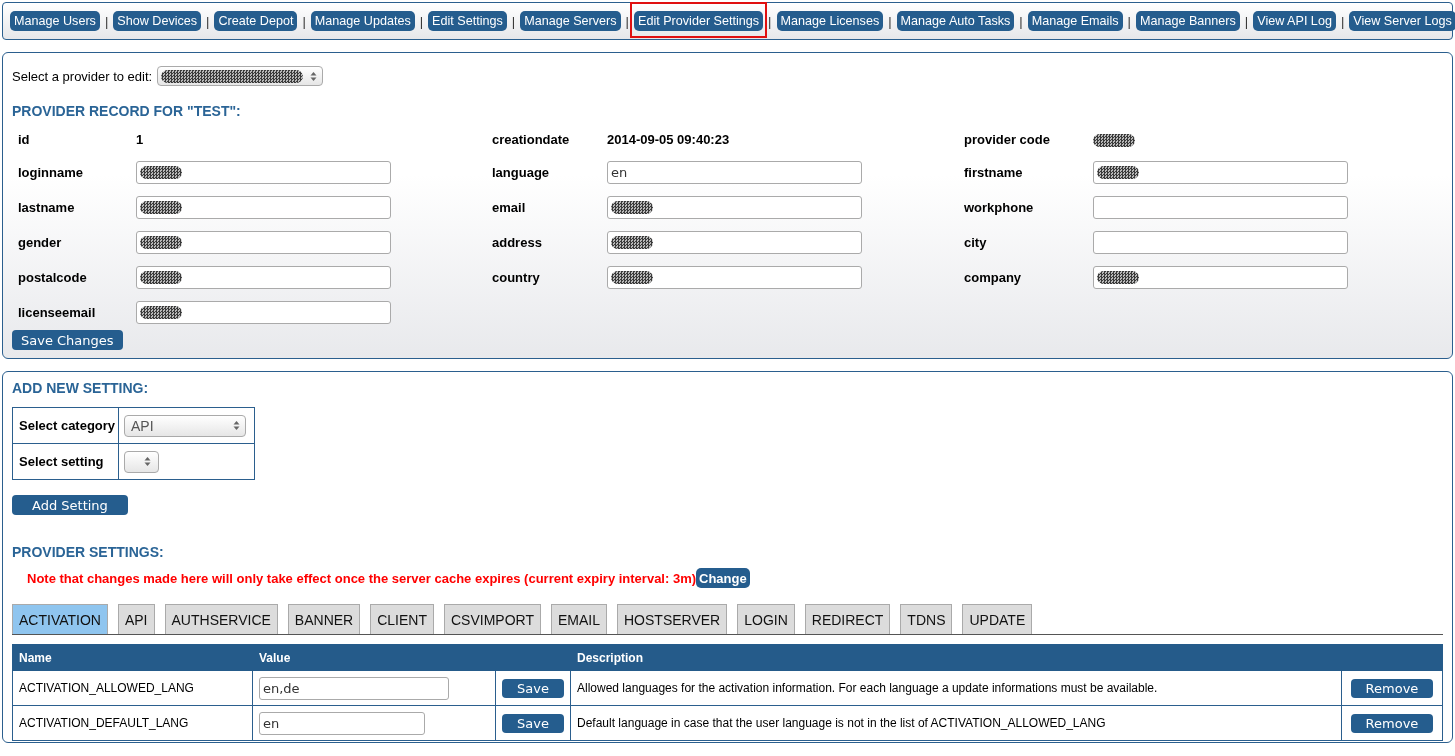 This screenshot has height=756, width=1455. I want to click on add-setting-button: Add Setting, so click(70, 505).